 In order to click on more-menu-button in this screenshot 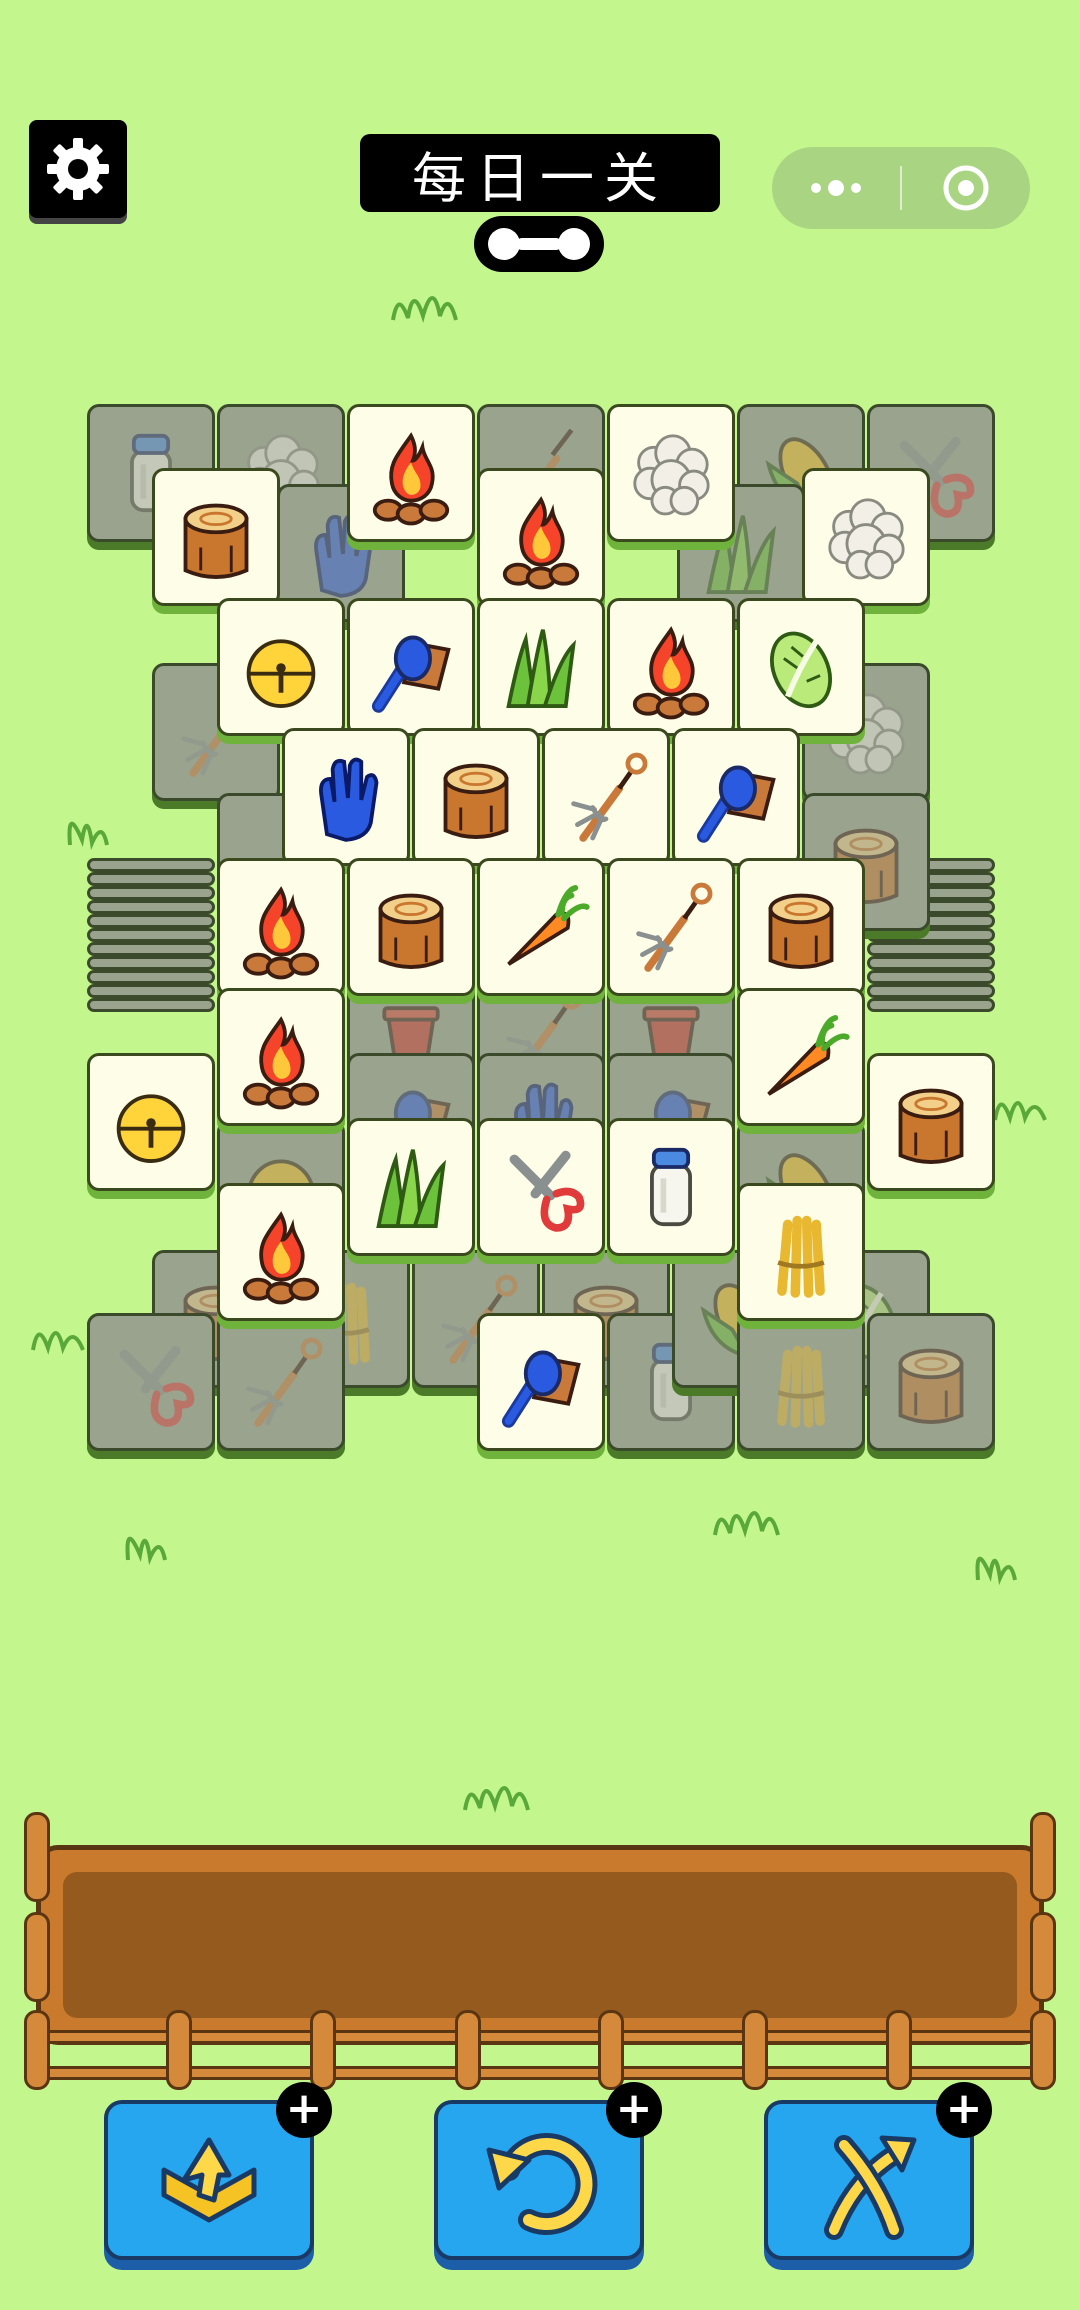, I will do `click(836, 188)`.